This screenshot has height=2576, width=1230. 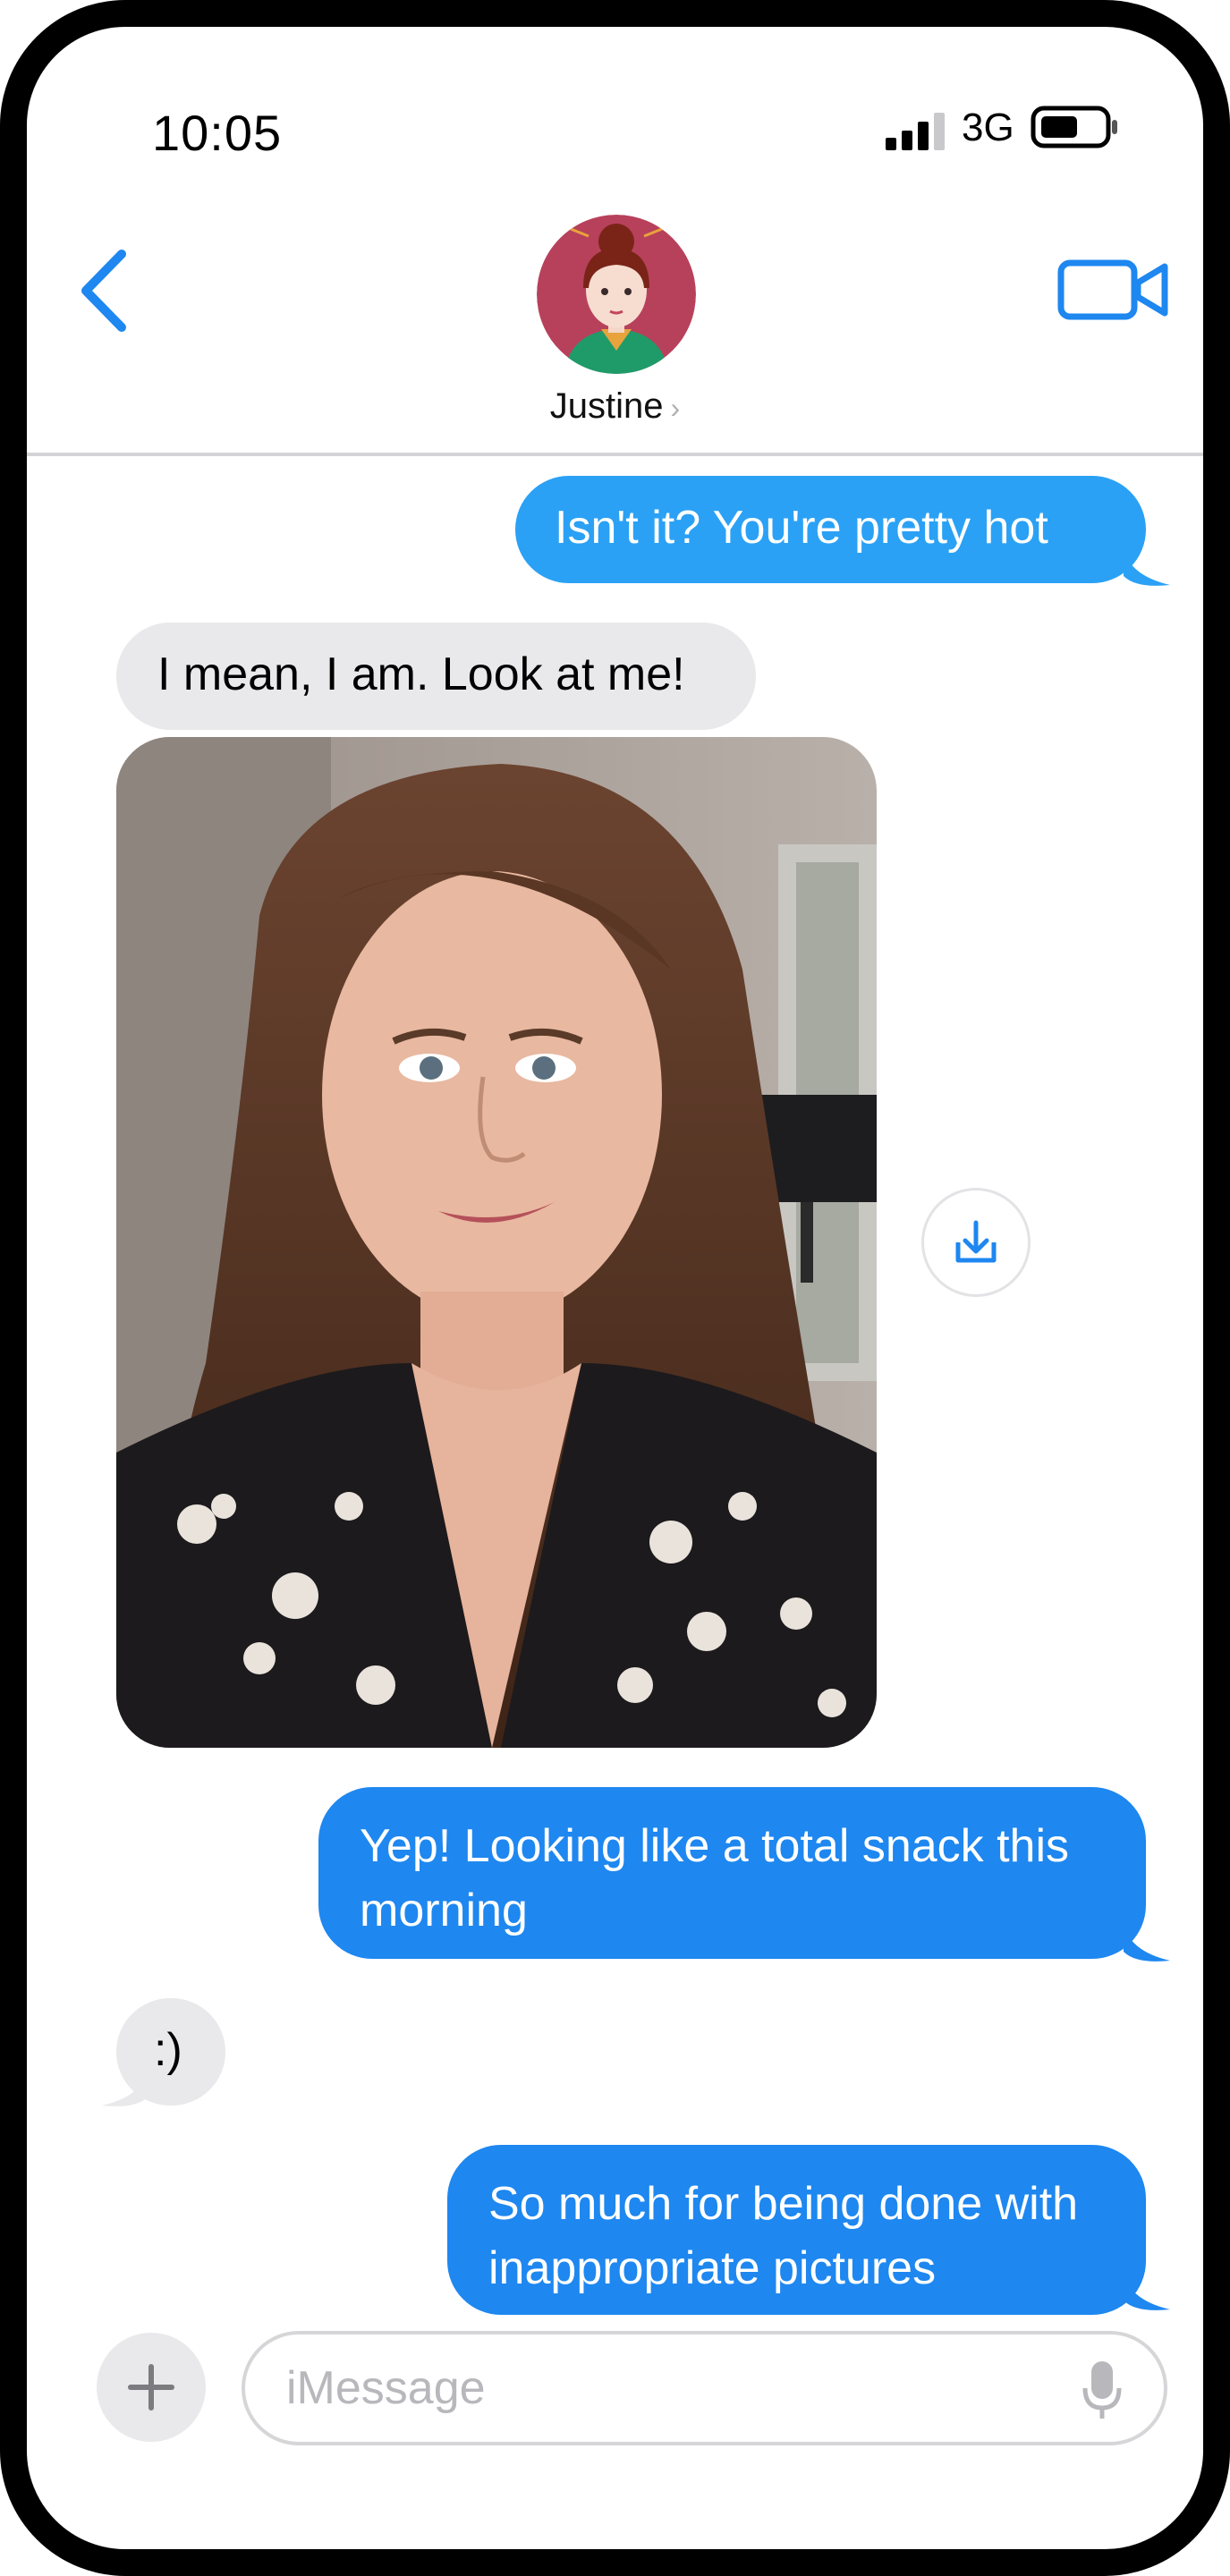 I want to click on add-attachment-button, so click(x=151, y=2387).